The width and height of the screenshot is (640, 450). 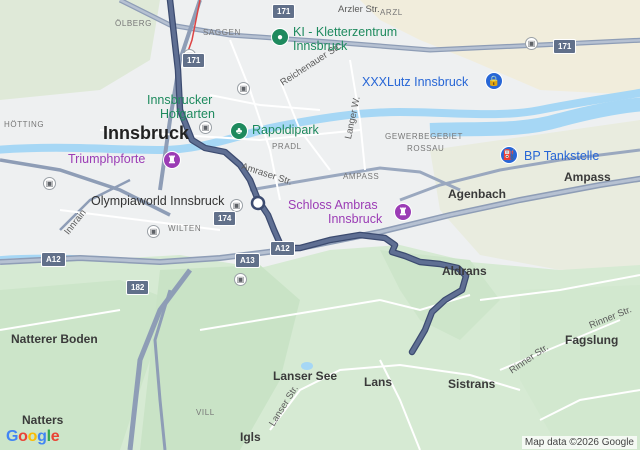 I want to click on district-label-vill: VILL, so click(x=205, y=412).